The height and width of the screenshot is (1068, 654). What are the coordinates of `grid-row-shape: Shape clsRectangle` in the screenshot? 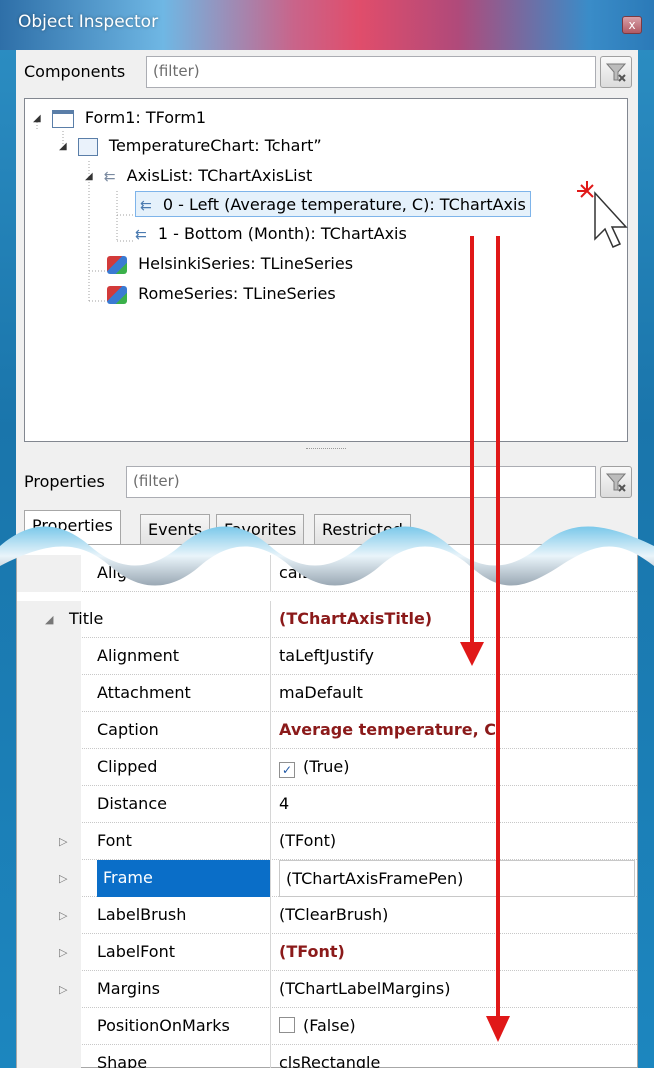 It's located at (327, 1056).